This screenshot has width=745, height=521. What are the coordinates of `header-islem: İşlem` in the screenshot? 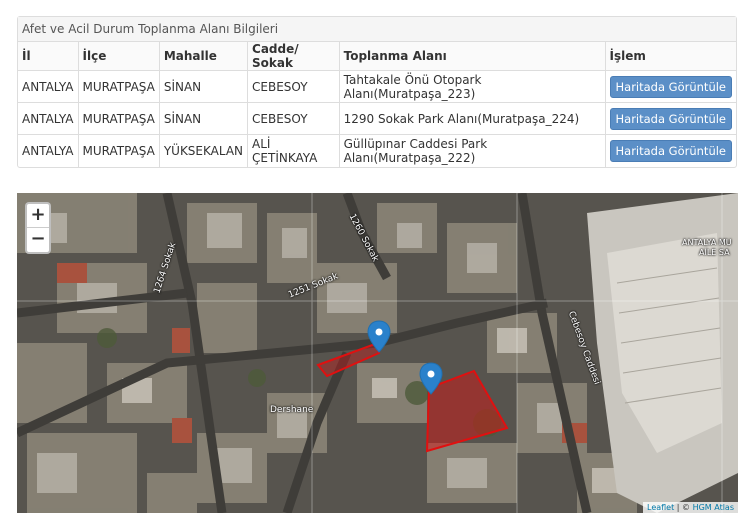 It's located at (670, 56).